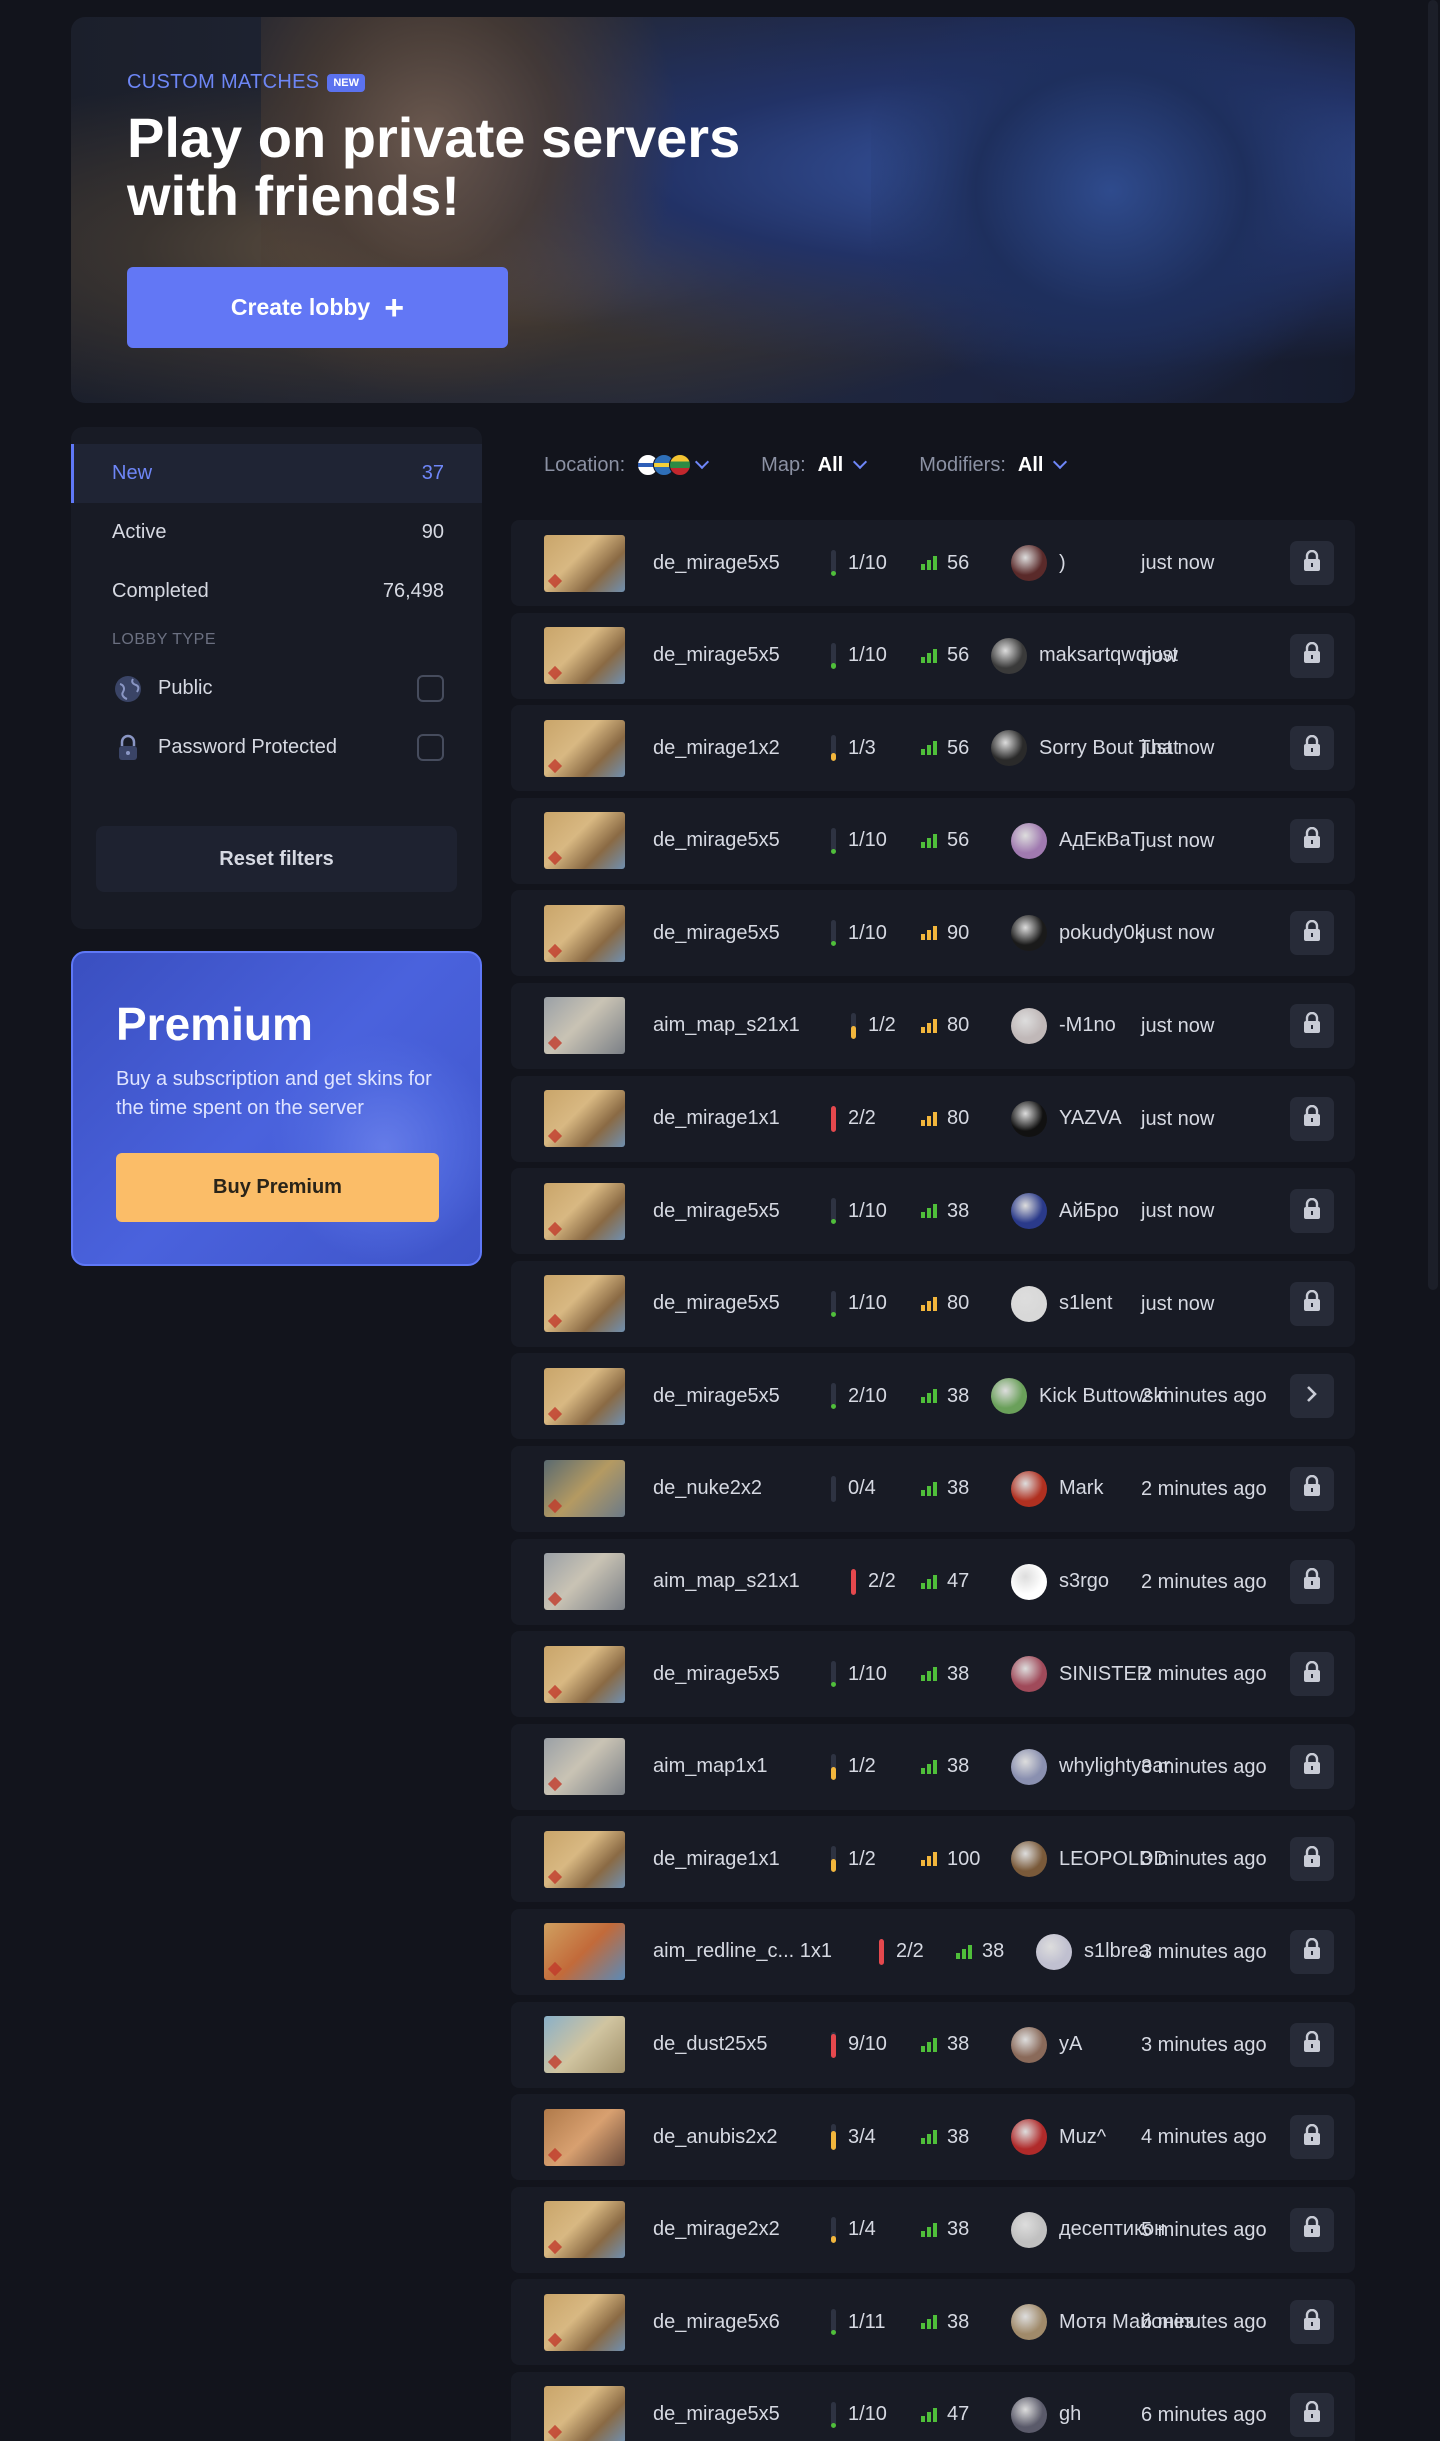 The image size is (1440, 2441). I want to click on lobby-row: de_mirage5x5 1/10 80 s1lent just now, so click(933, 1303).